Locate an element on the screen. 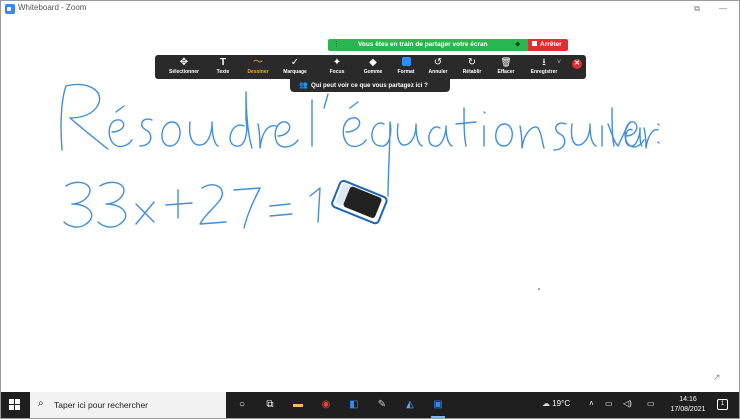 This screenshot has height=419, width=740. shield-icon: ◆ is located at coordinates (518, 44).